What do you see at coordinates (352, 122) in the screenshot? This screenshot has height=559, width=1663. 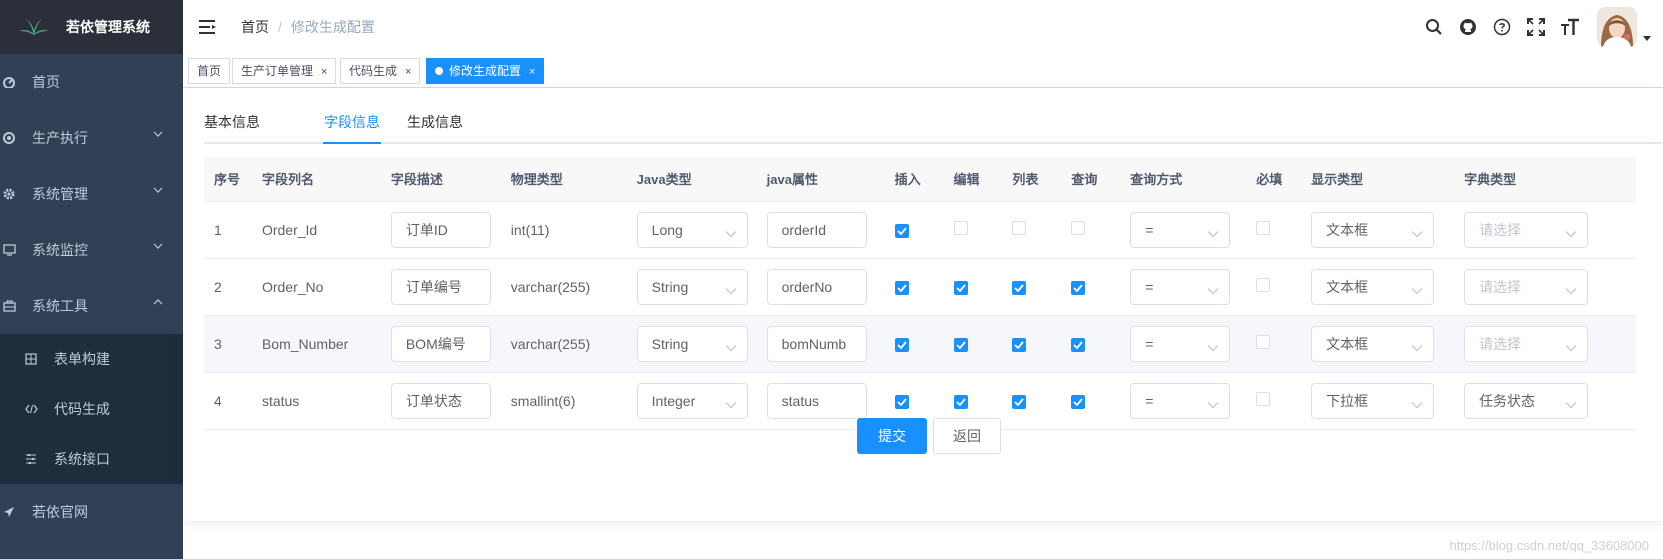 I see `tab-field-info: 字段信息` at bounding box center [352, 122].